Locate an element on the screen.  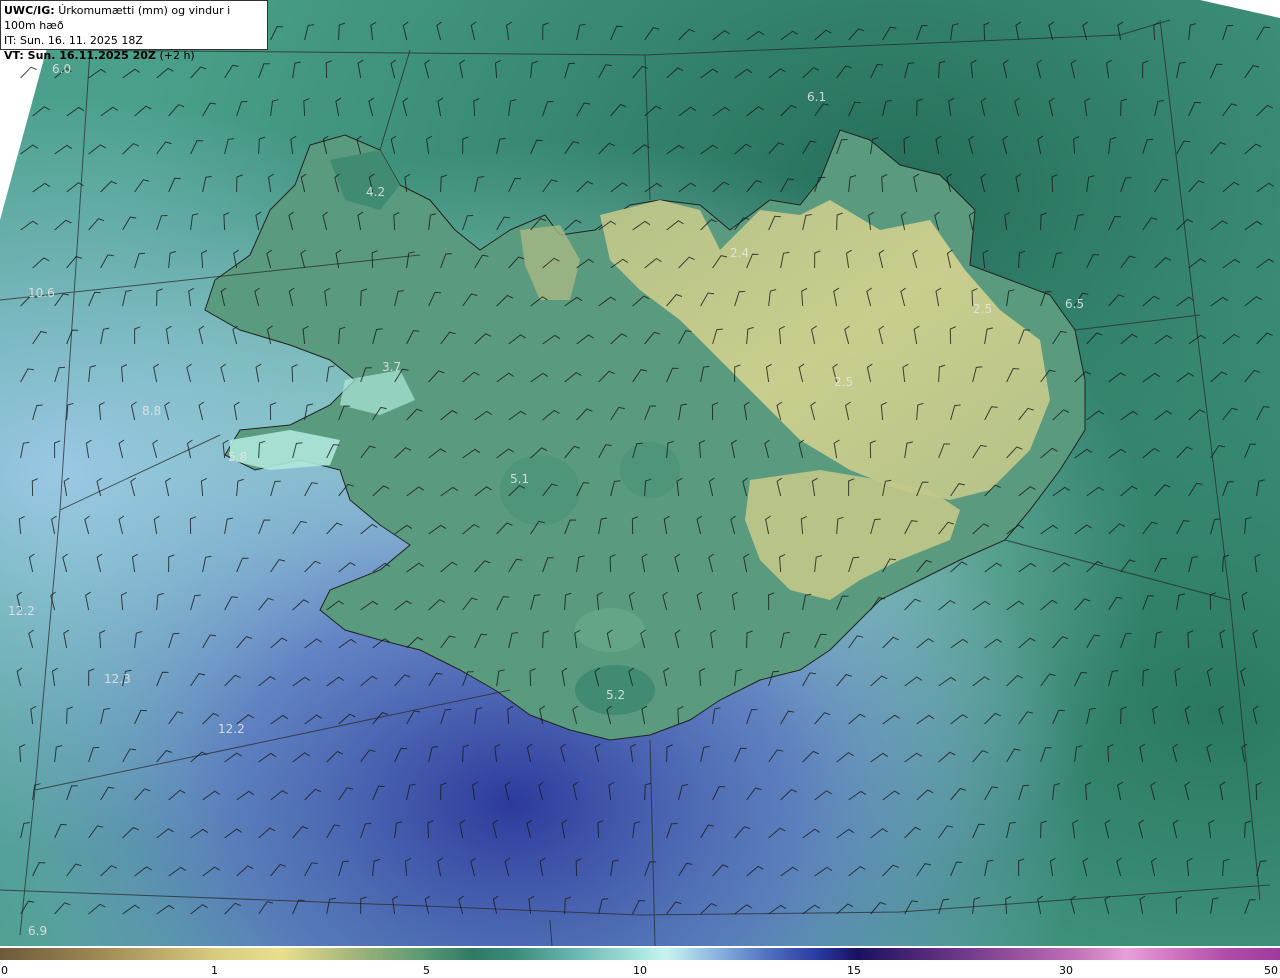
value-label: 2.4 is located at coordinates (740, 253).